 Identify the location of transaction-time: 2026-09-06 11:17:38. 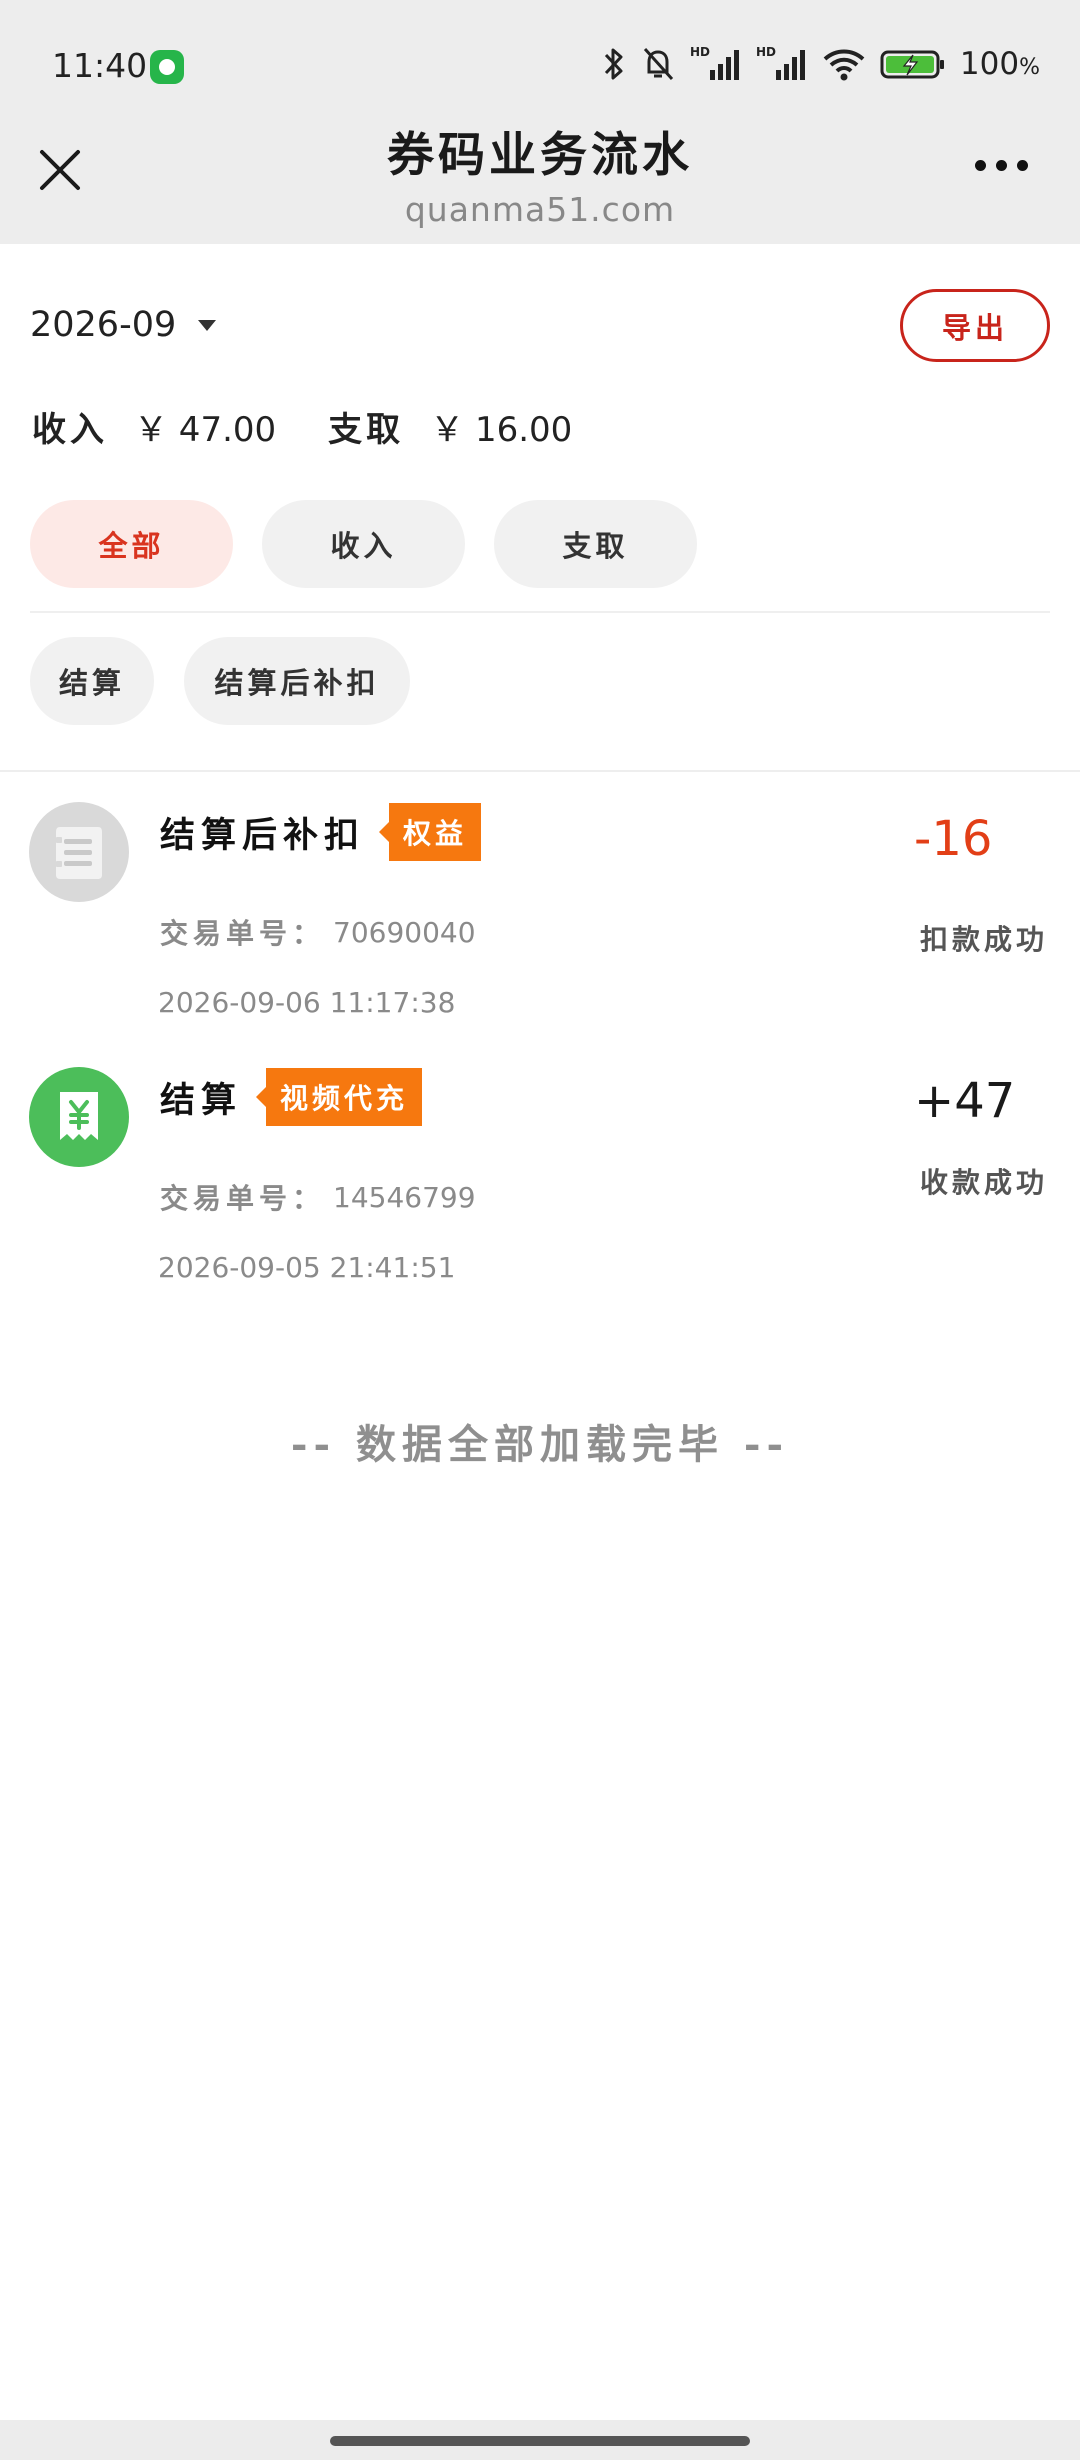
(307, 1002).